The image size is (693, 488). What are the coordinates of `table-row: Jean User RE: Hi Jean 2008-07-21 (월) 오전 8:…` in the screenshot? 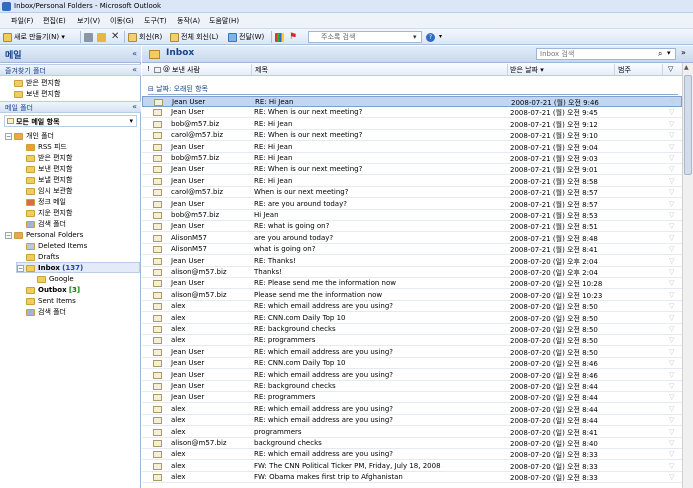 It's located at (412, 181).